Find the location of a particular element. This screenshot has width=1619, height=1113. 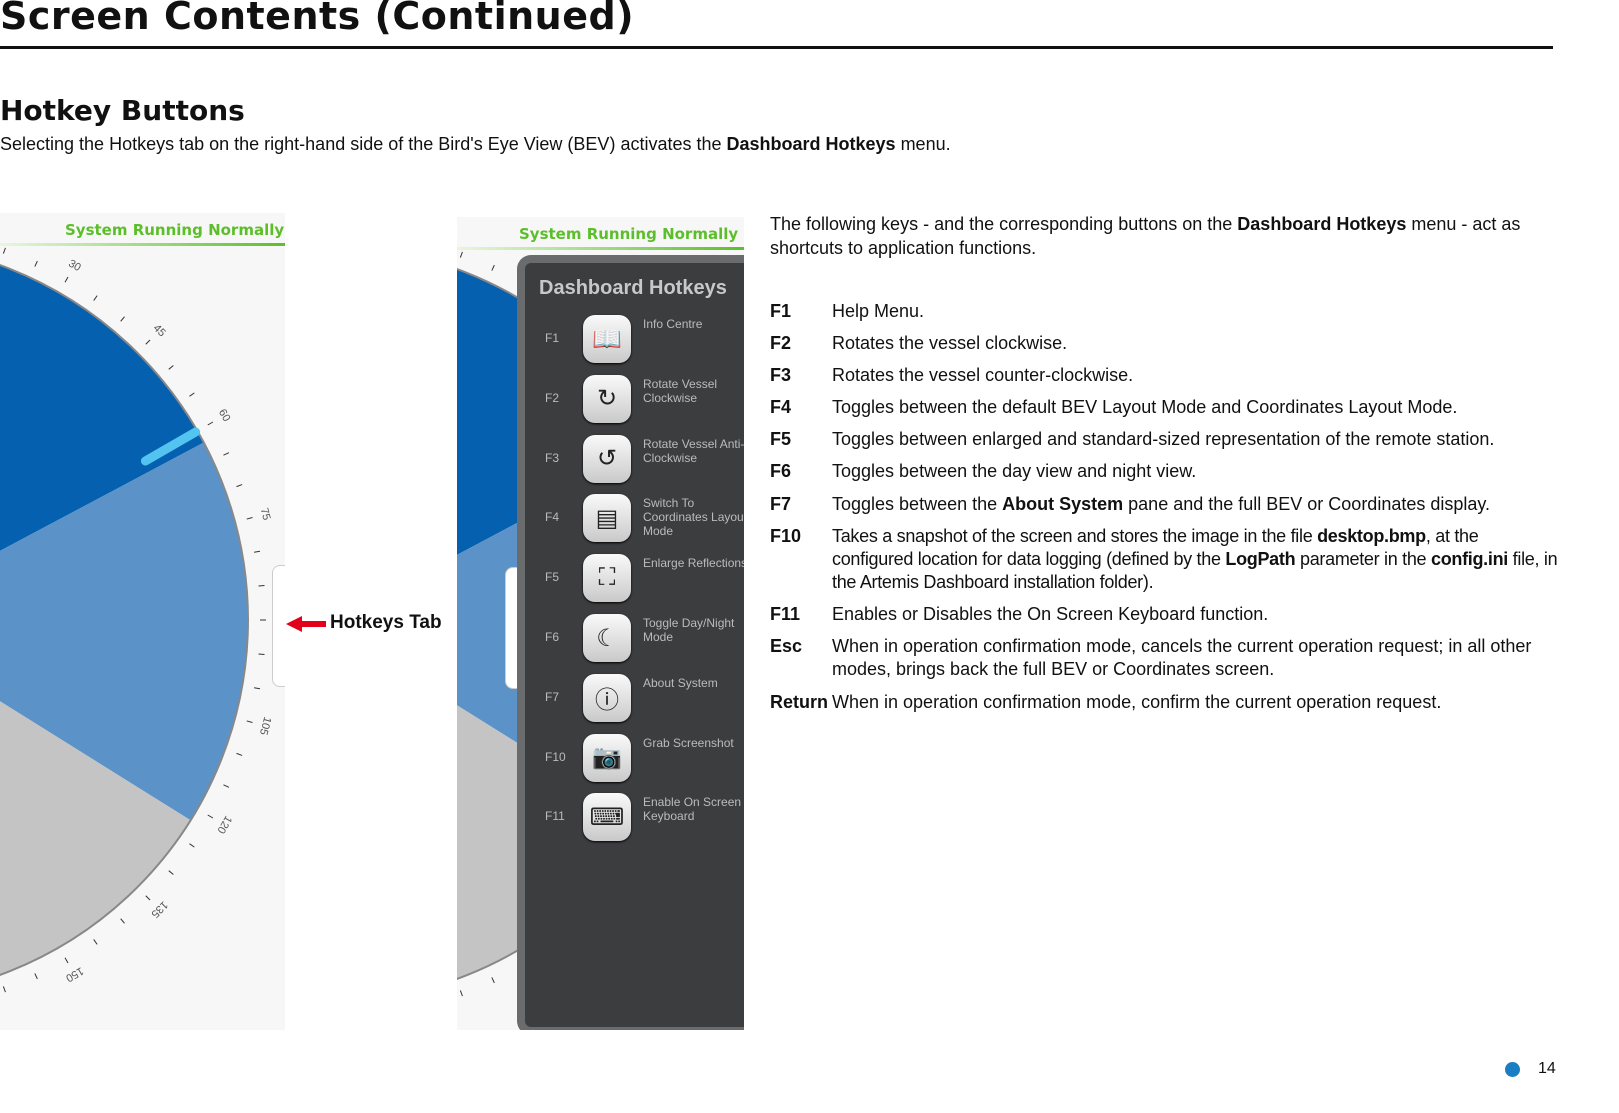

hotkey-f11: F11 ⌨ Enable On Screen Keyboard is located at coordinates (634, 818).